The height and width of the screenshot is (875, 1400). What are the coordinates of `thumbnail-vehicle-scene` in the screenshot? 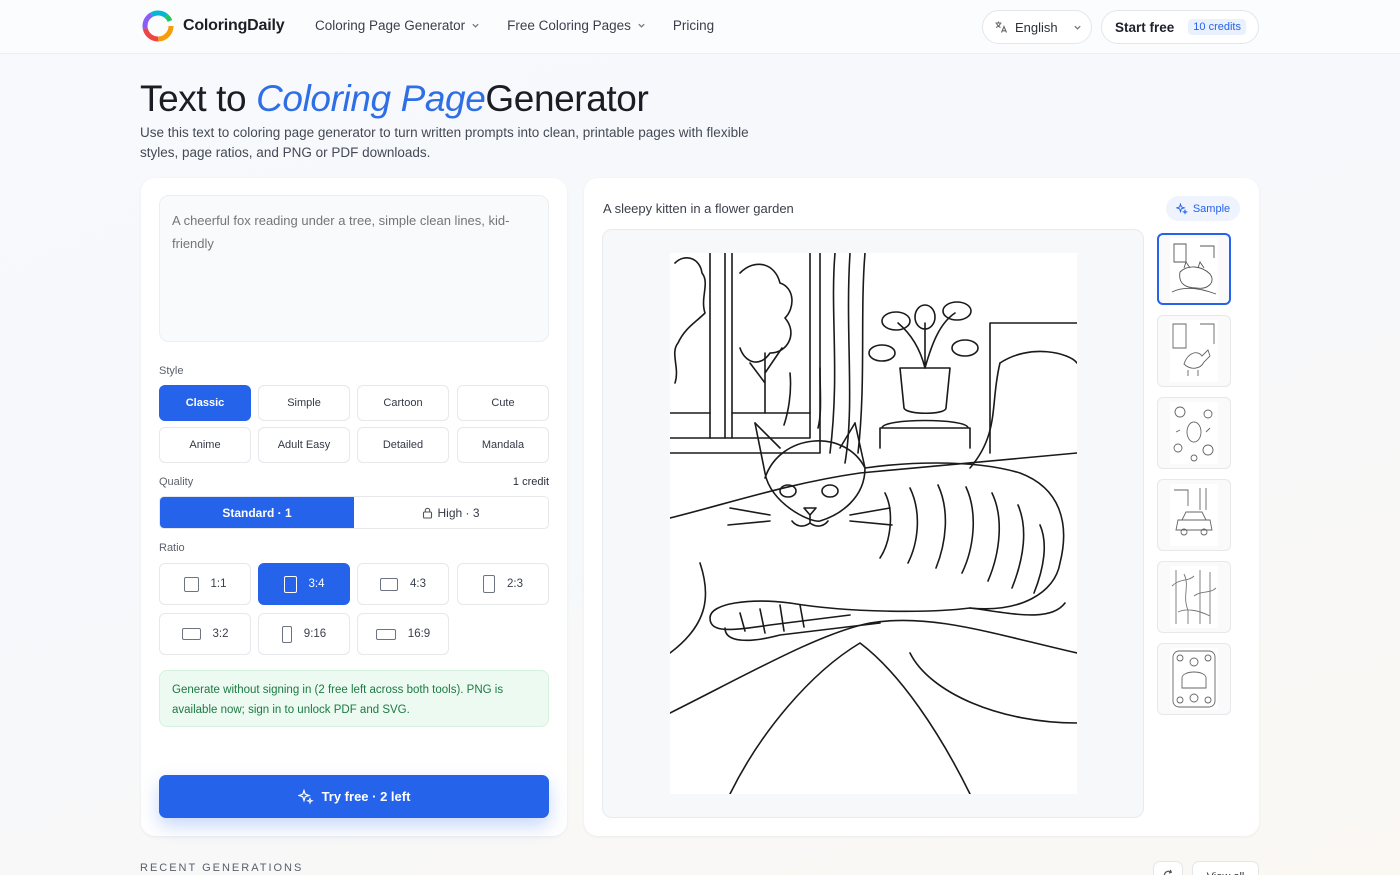 It's located at (1194, 515).